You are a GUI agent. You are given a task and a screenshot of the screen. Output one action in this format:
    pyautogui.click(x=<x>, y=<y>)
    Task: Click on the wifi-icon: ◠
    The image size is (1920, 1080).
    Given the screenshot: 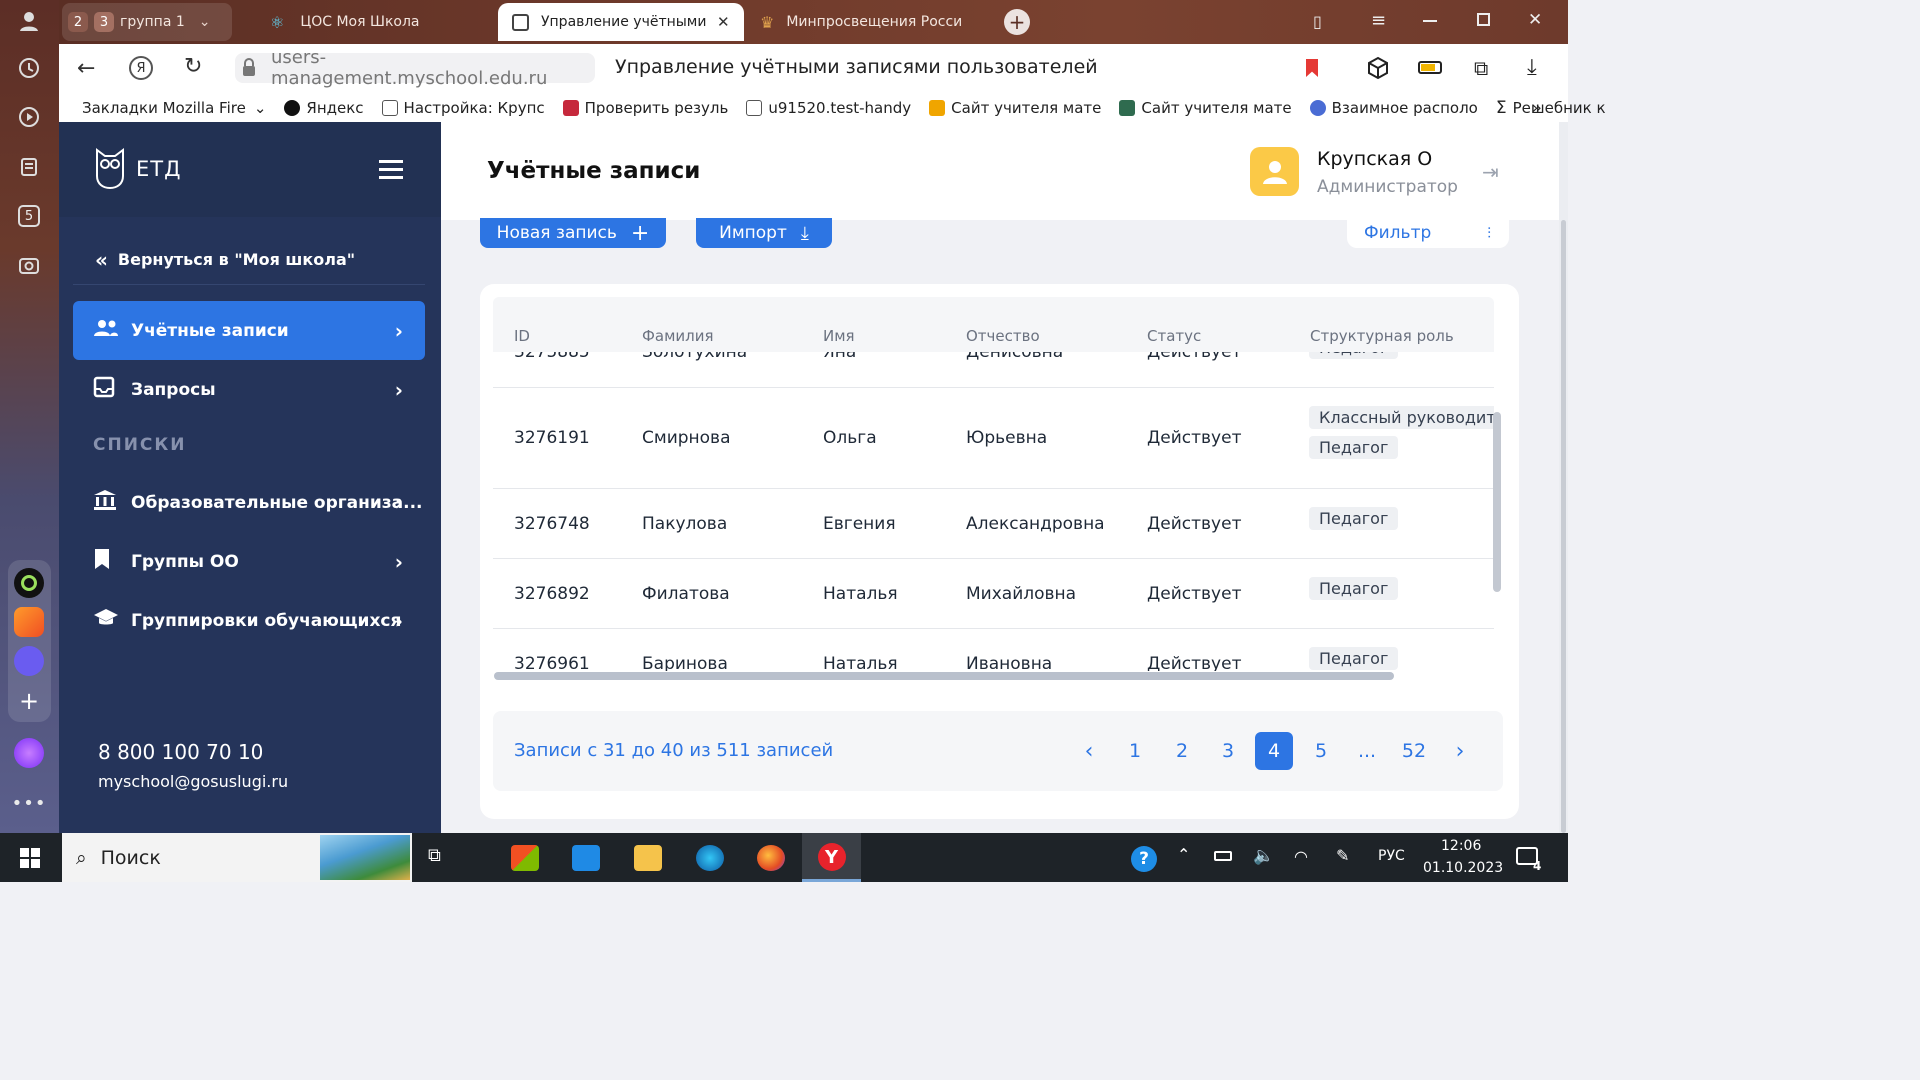 What is the action you would take?
    pyautogui.click(x=1301, y=856)
    